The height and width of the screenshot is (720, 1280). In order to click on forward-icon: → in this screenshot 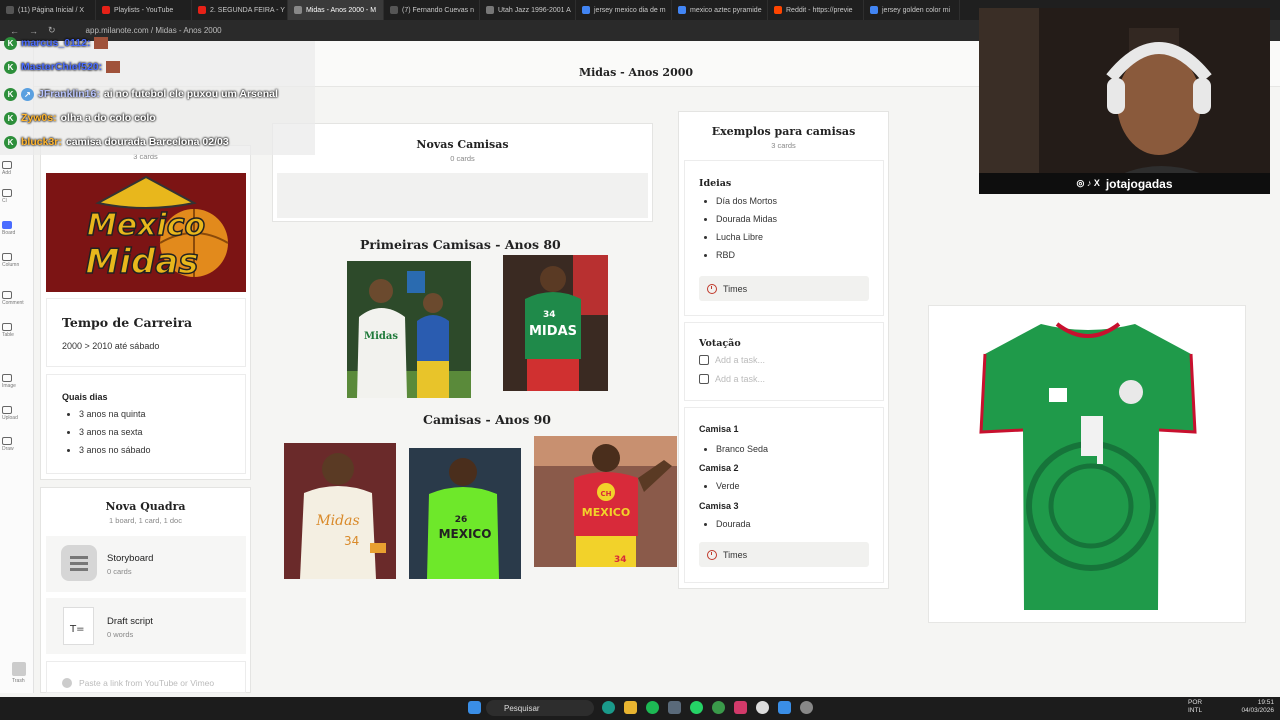, I will do `click(33, 31)`.